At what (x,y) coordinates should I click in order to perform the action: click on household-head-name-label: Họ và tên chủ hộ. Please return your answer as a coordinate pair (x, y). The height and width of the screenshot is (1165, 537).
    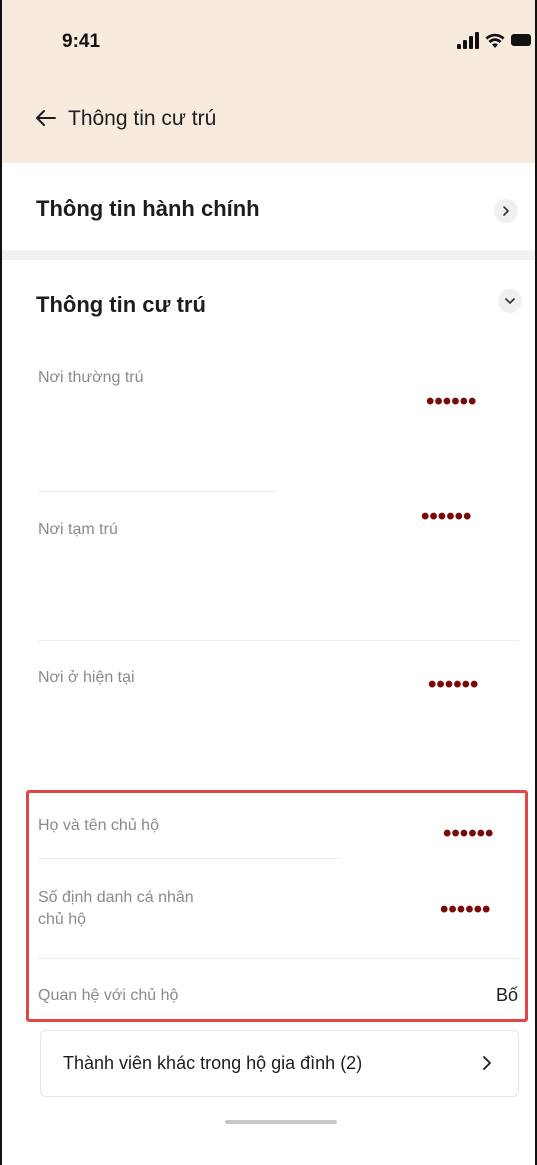
    Looking at the image, I should click on (98, 825).